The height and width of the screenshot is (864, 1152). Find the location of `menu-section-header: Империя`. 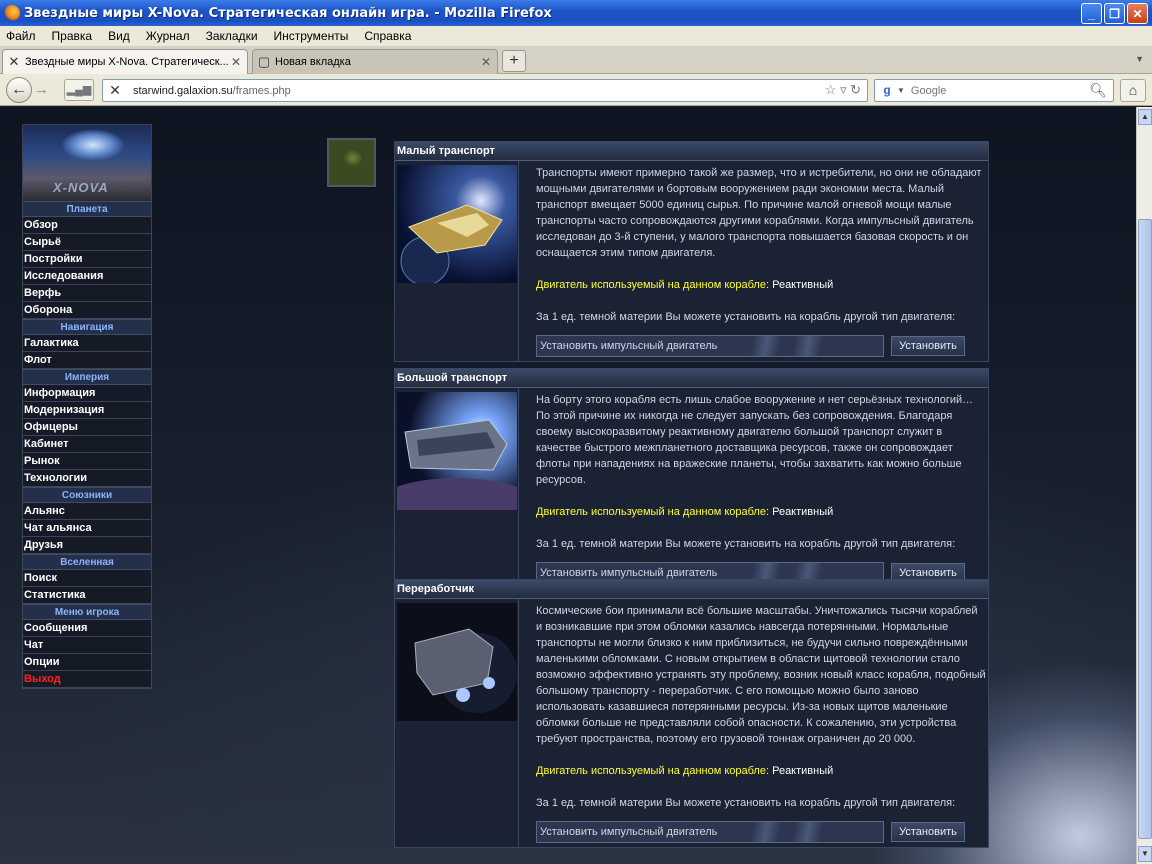

menu-section-header: Империя is located at coordinates (87, 377).